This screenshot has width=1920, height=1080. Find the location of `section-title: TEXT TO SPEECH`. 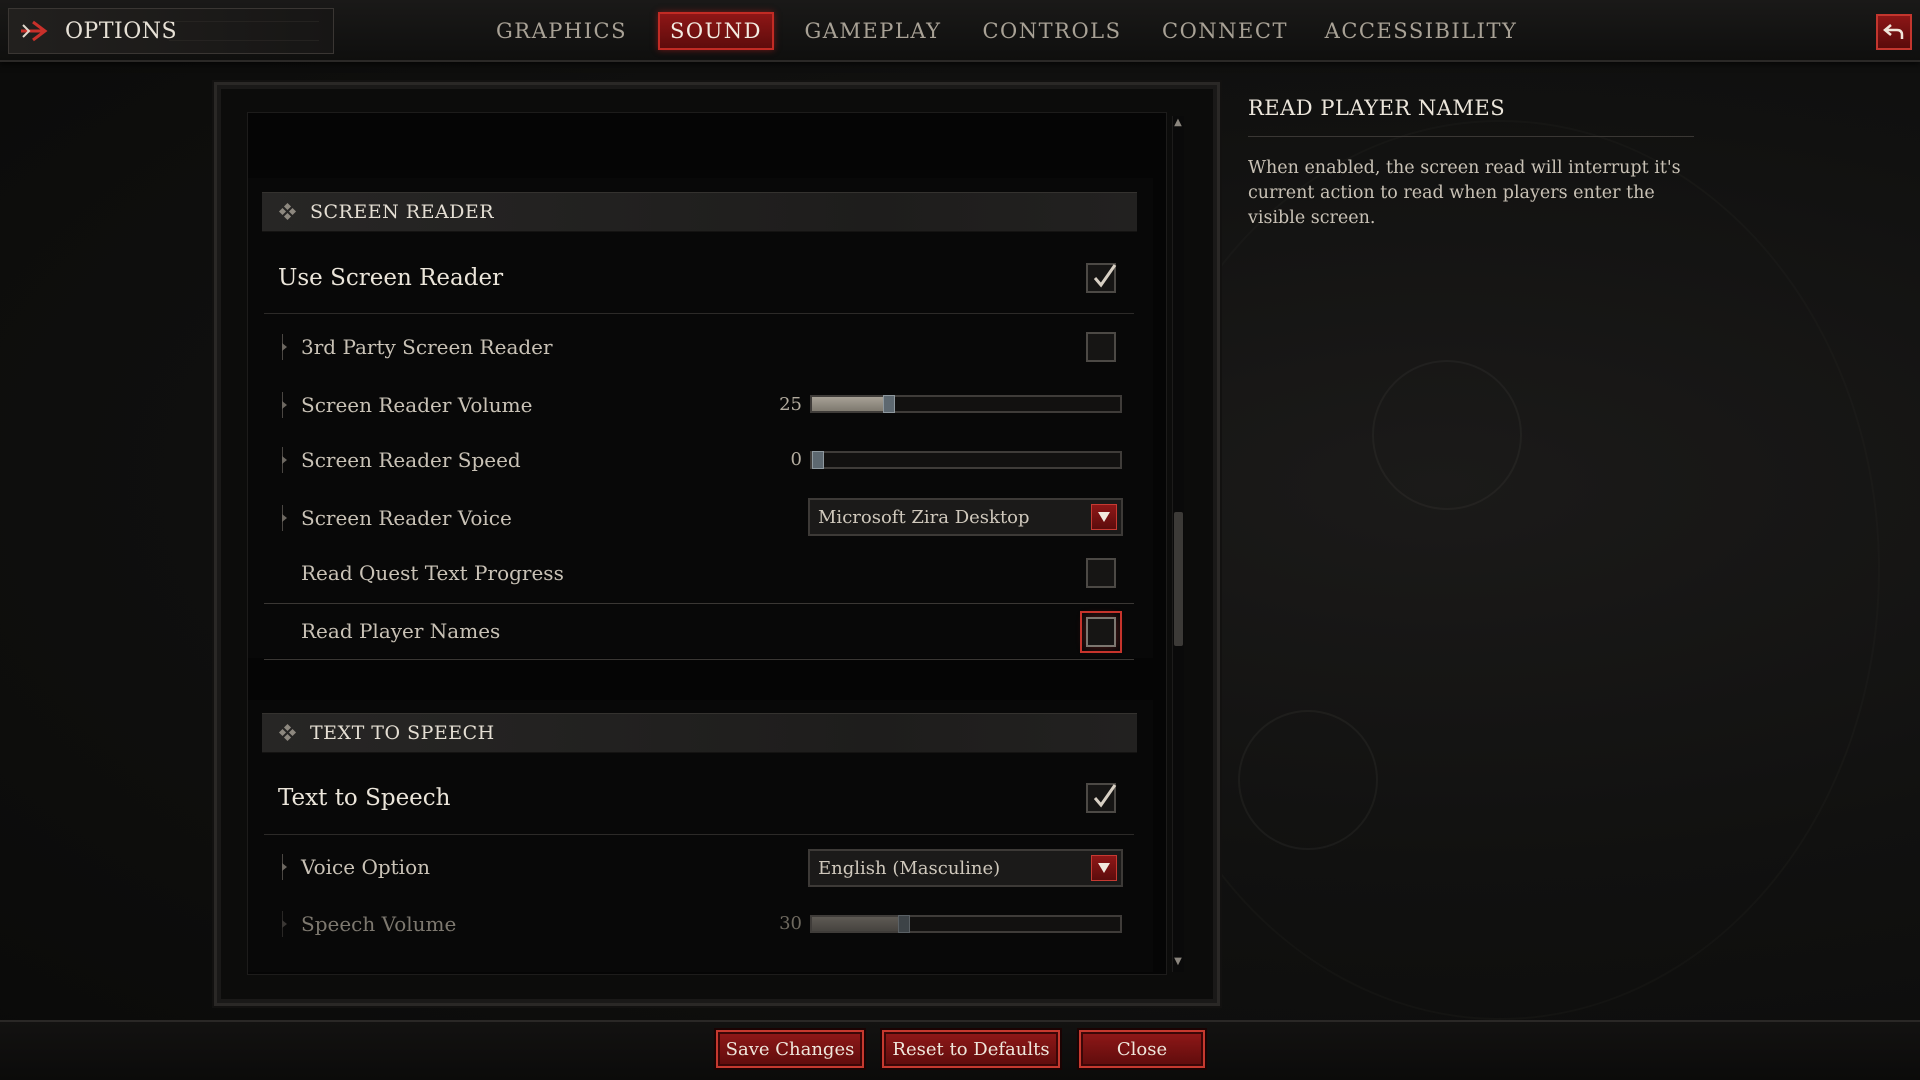

section-title: TEXT TO SPEECH is located at coordinates (402, 733).